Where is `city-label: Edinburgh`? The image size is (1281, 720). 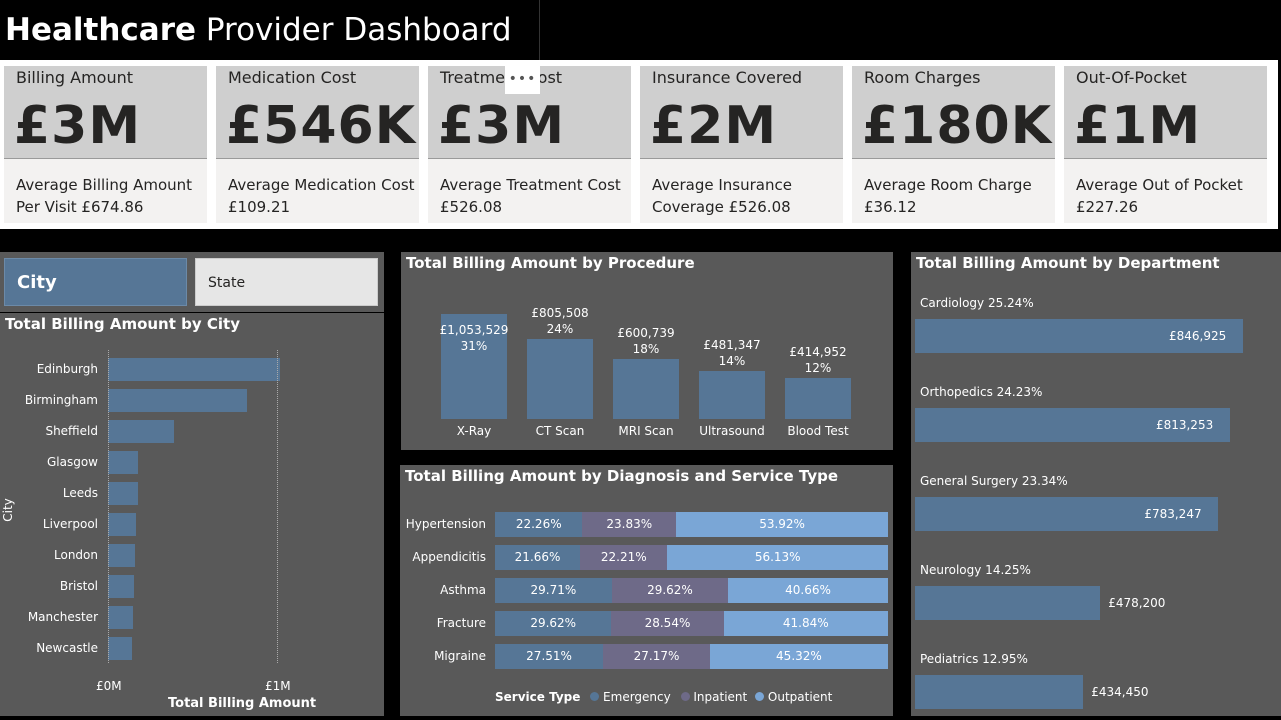
city-label: Edinburgh is located at coordinates (67, 369).